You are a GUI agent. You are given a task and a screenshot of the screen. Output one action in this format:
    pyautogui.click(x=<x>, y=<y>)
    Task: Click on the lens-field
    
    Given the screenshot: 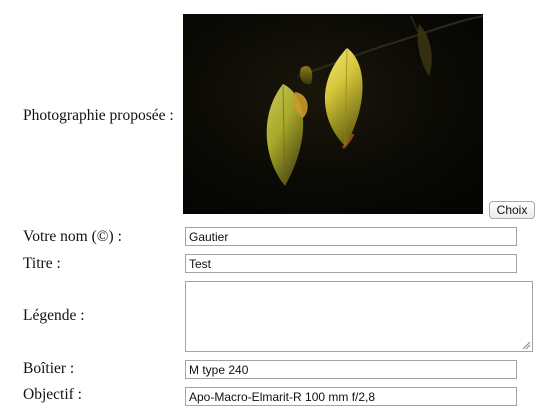 What is the action you would take?
    pyautogui.click(x=351, y=396)
    